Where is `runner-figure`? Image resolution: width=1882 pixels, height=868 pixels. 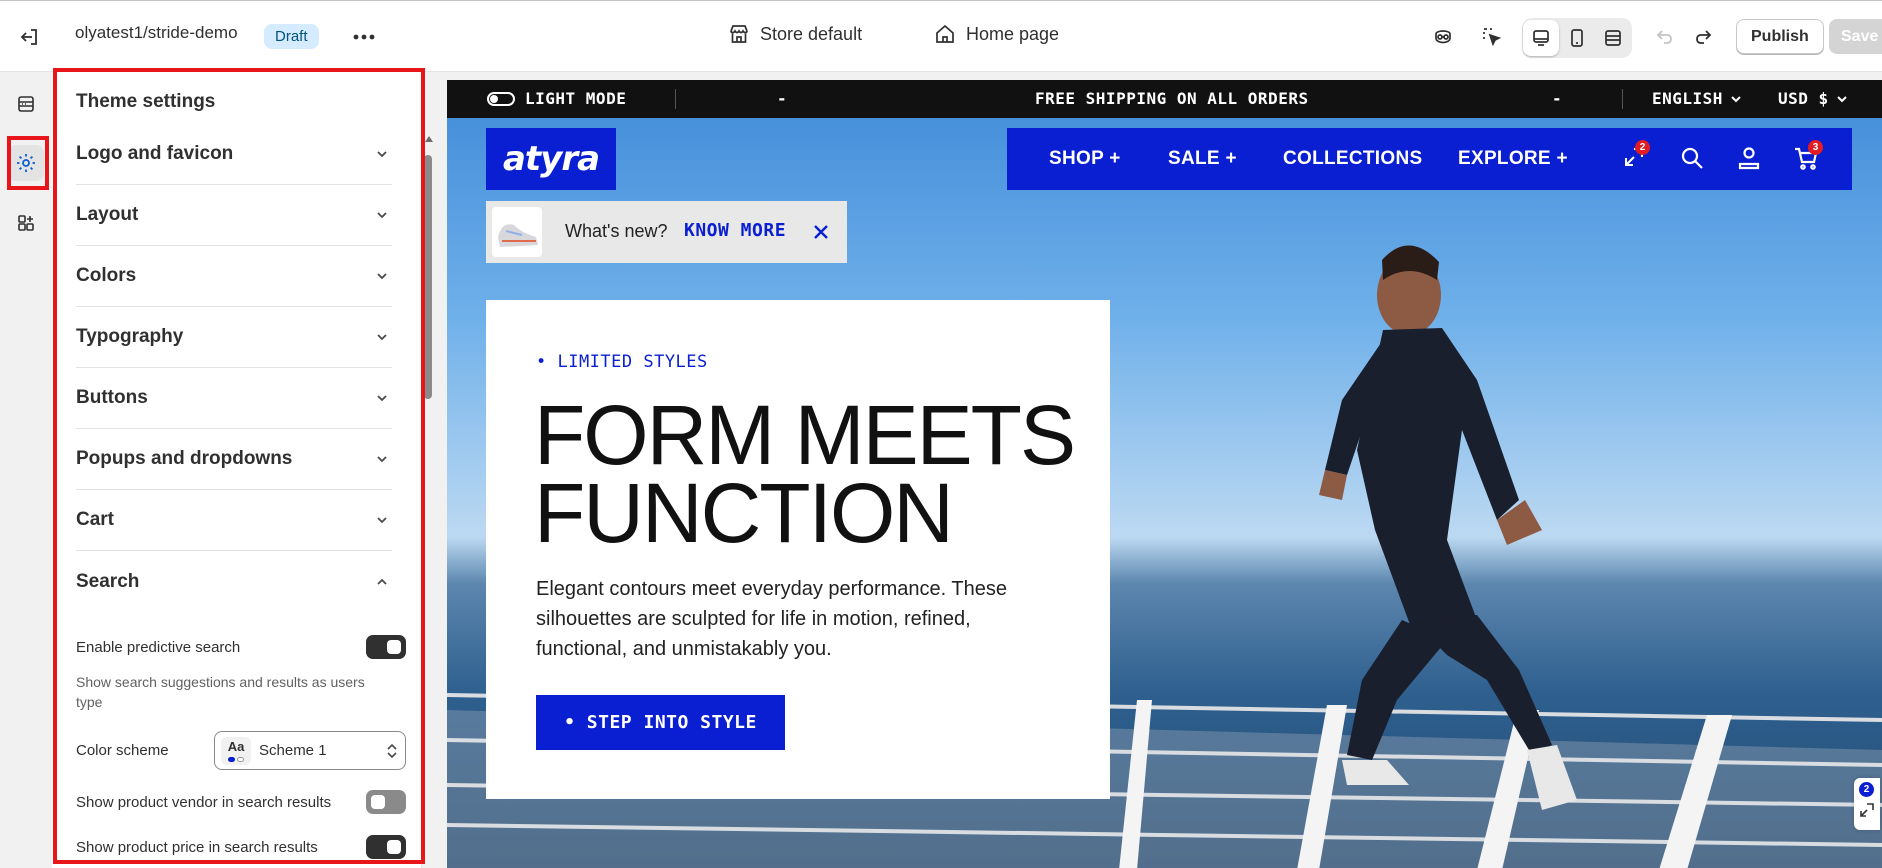
runner-figure is located at coordinates (1448, 527).